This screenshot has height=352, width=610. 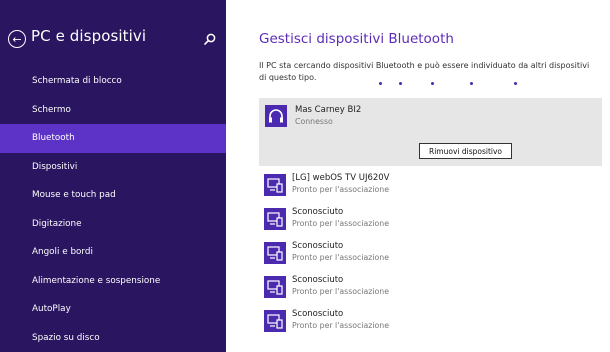 What do you see at coordinates (418, 85) in the screenshot?
I see `progress-dots` at bounding box center [418, 85].